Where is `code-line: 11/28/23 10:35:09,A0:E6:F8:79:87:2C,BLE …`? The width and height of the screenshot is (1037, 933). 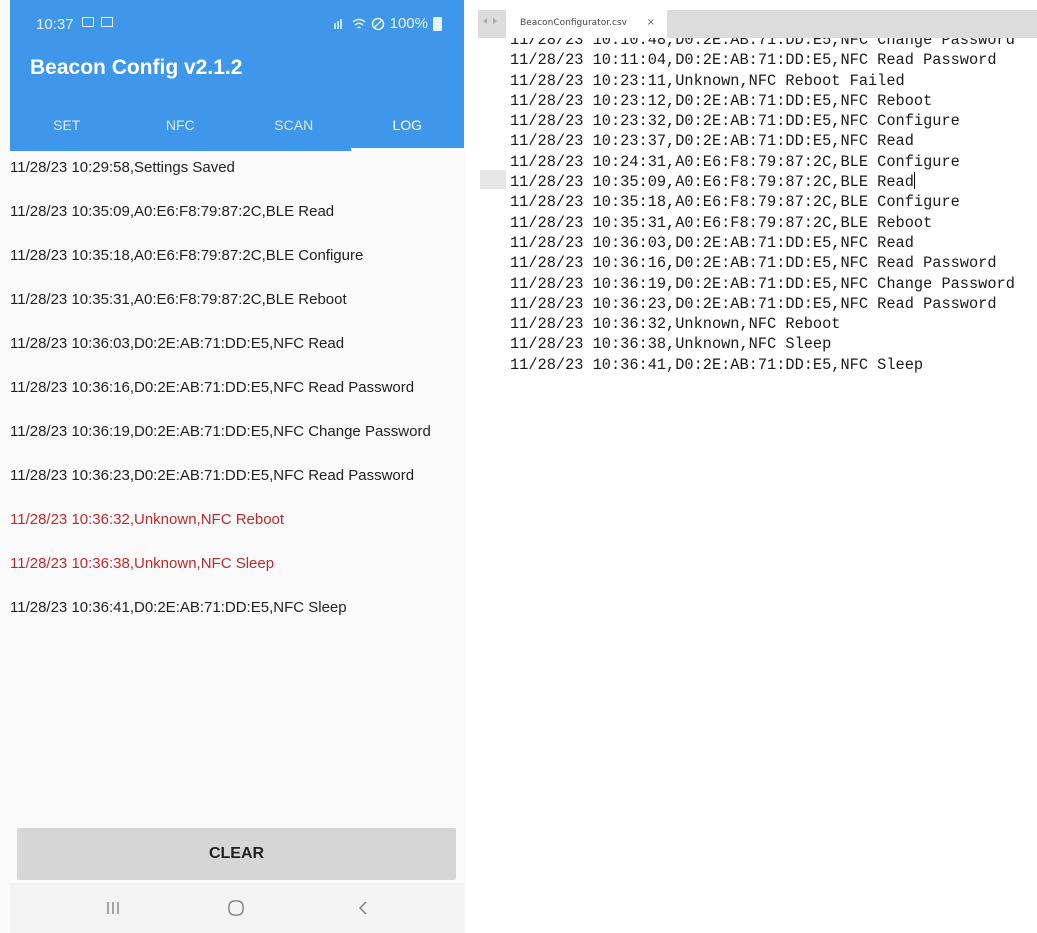
code-line: 11/28/23 10:35:09,A0:E6:F8:79:87:2C,BLE … is located at coordinates (773, 182).